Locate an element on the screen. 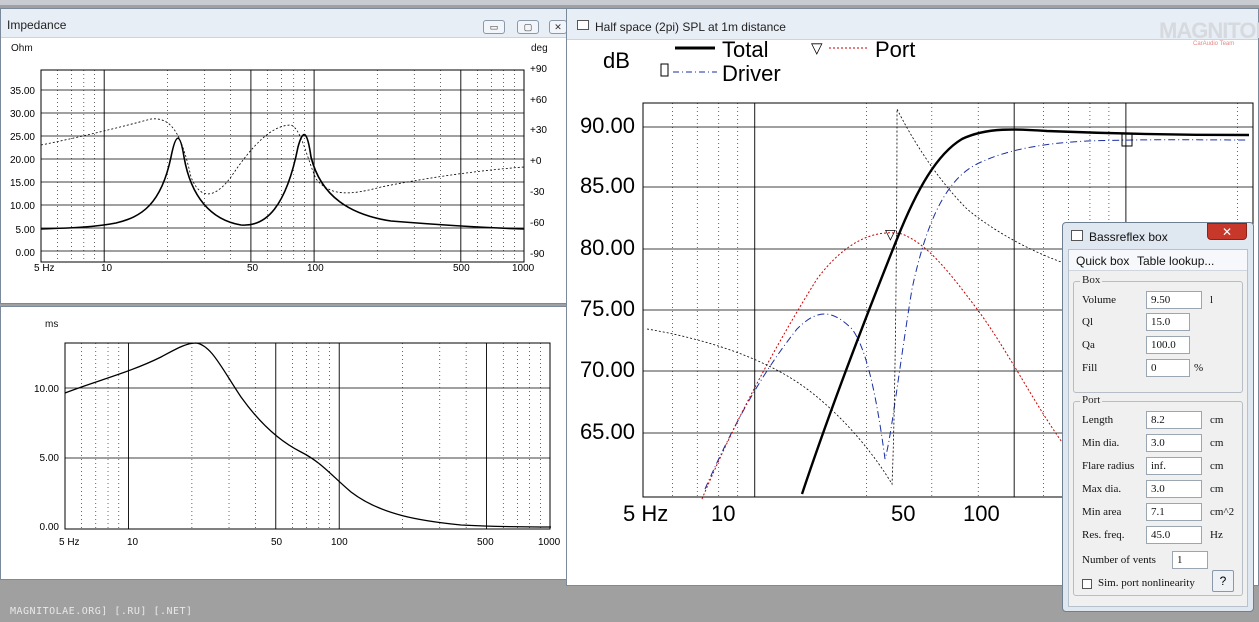  port-group-label: Port is located at coordinates (1091, 400).